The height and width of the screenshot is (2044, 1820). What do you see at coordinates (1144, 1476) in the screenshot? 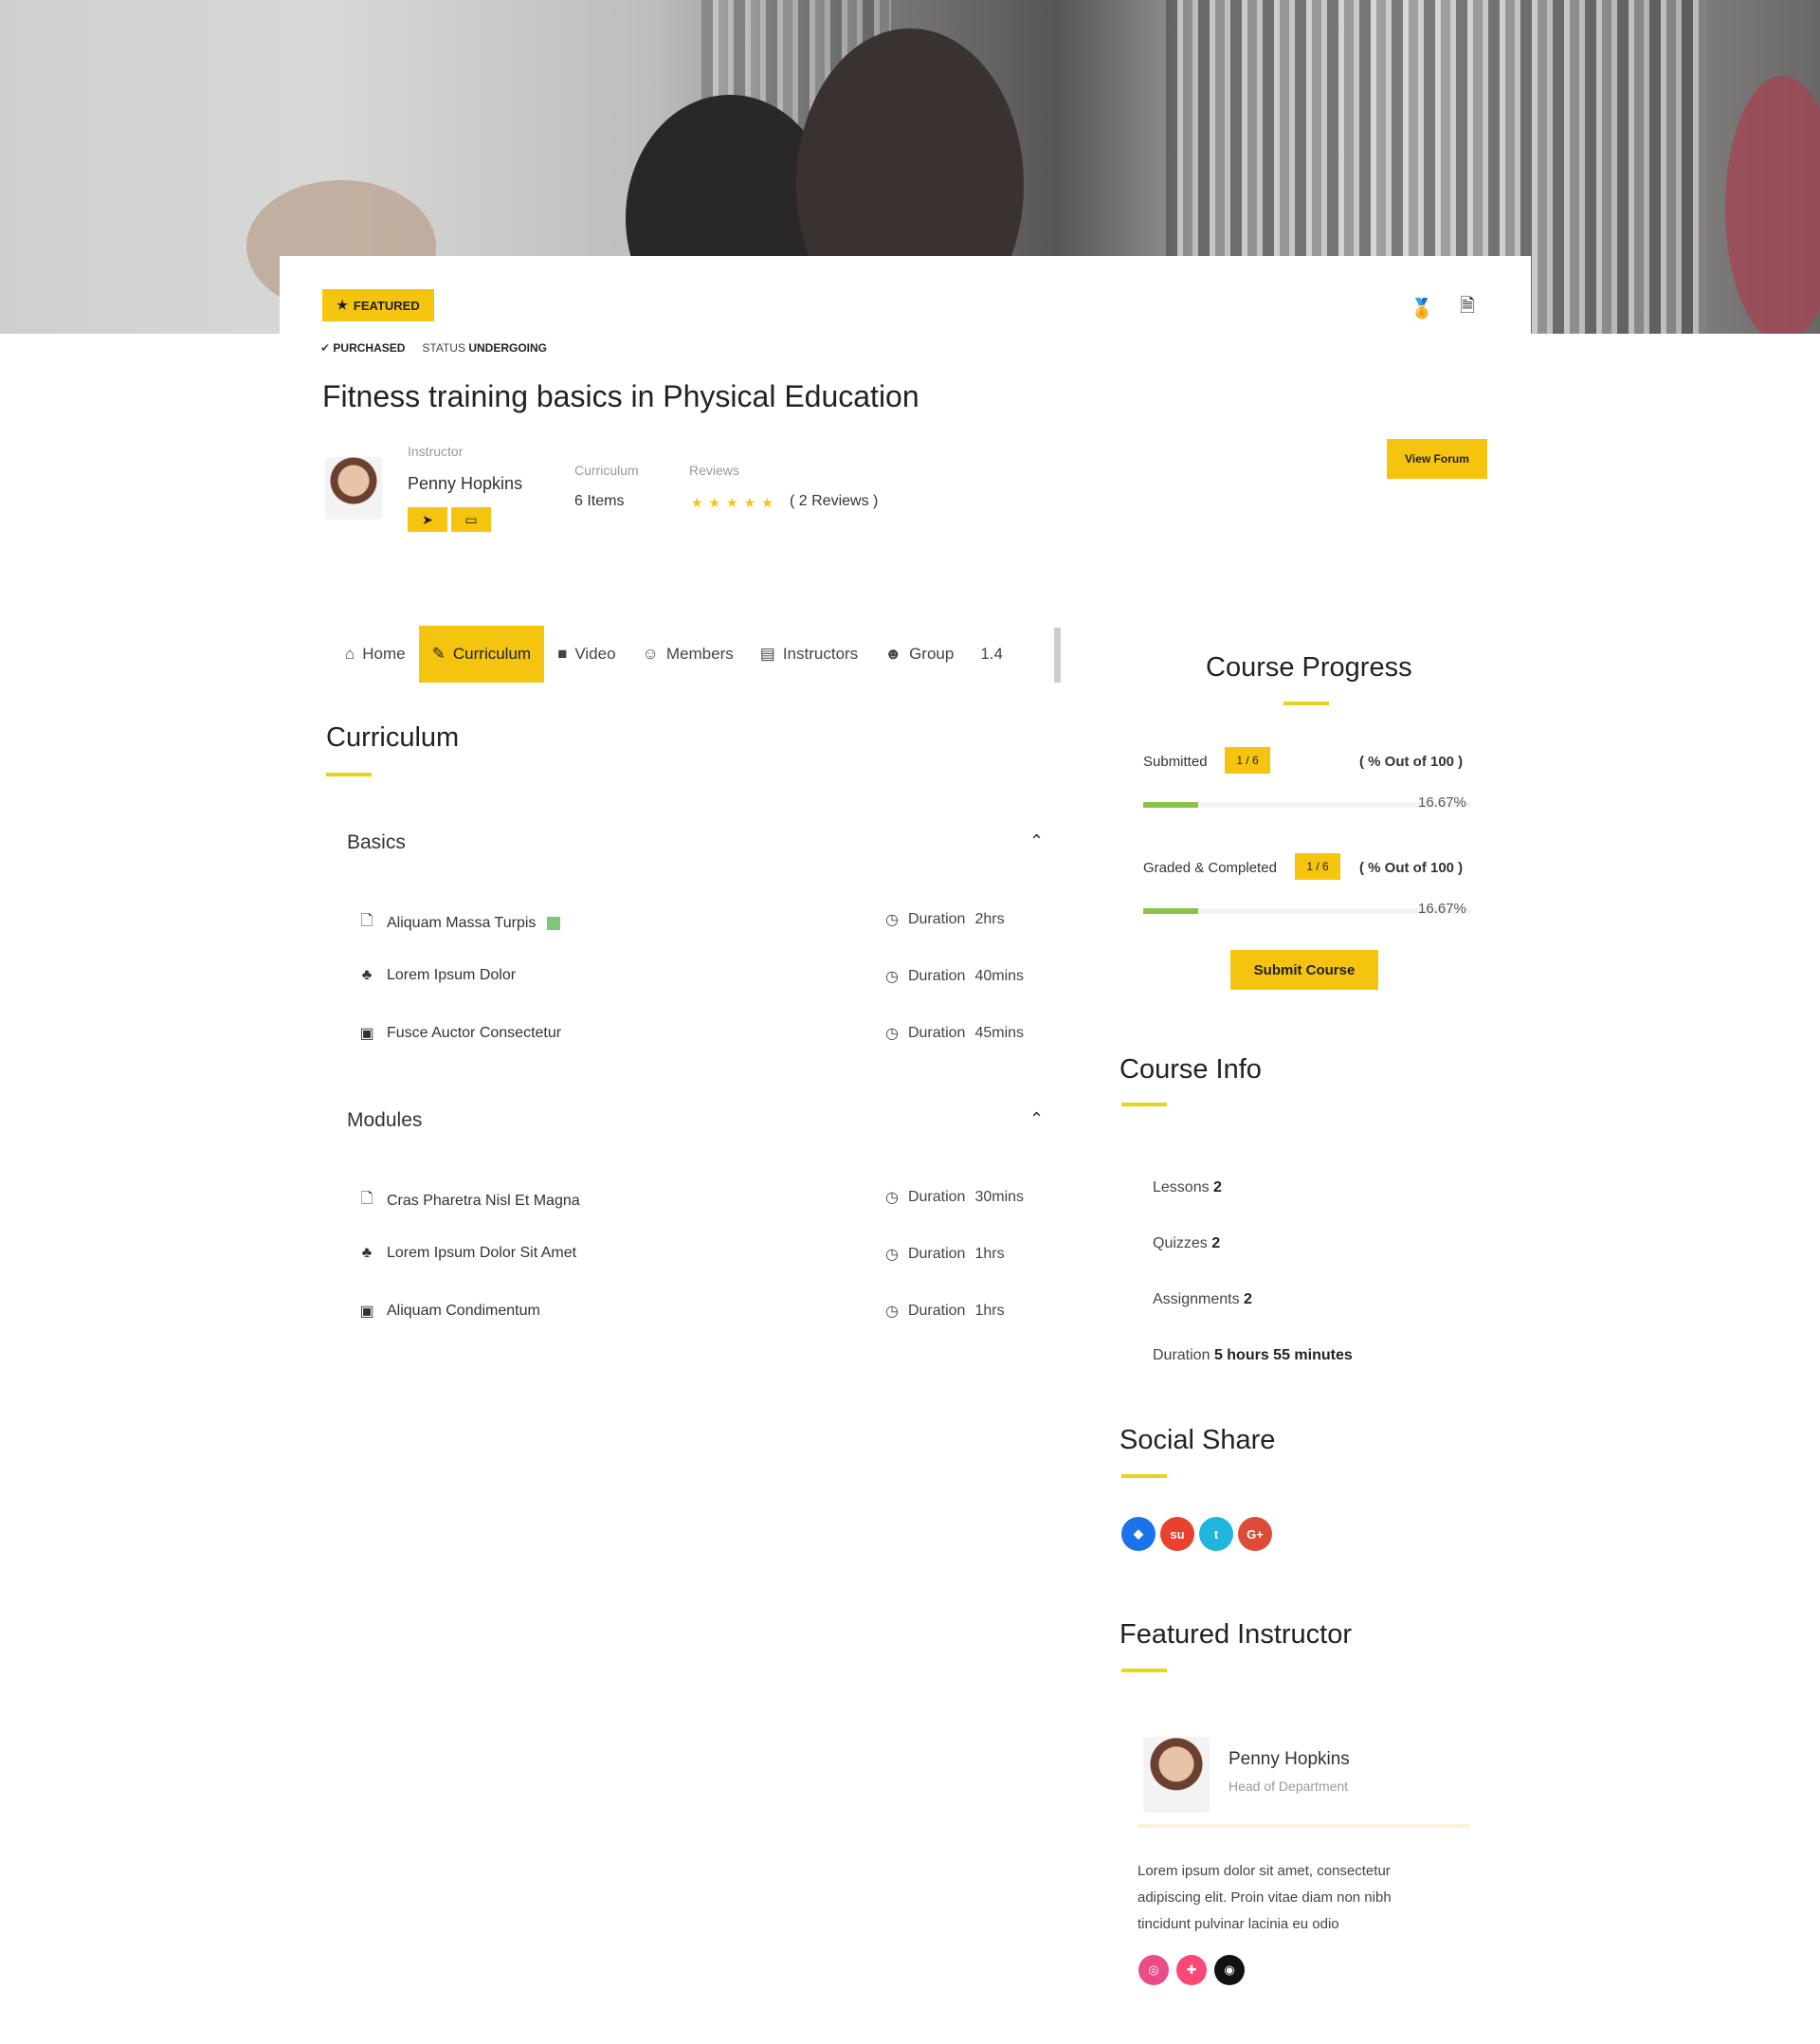
I see `social-share-underline` at bounding box center [1144, 1476].